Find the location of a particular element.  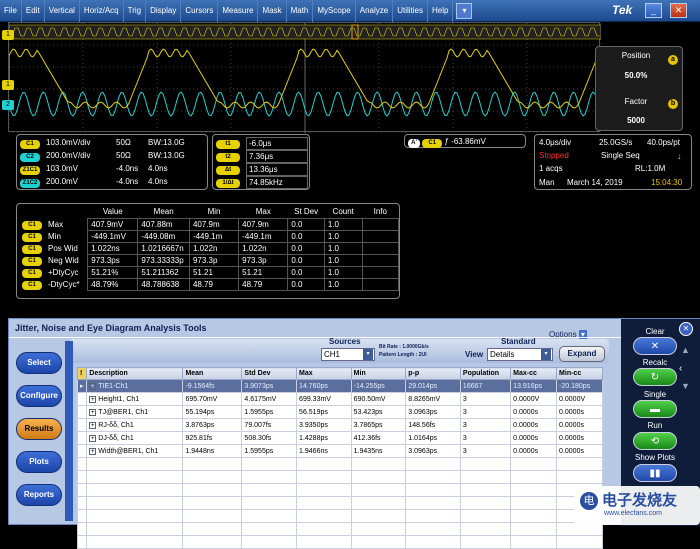

results-cell: + Width@BER1, Ch1 is located at coordinates (135, 451).